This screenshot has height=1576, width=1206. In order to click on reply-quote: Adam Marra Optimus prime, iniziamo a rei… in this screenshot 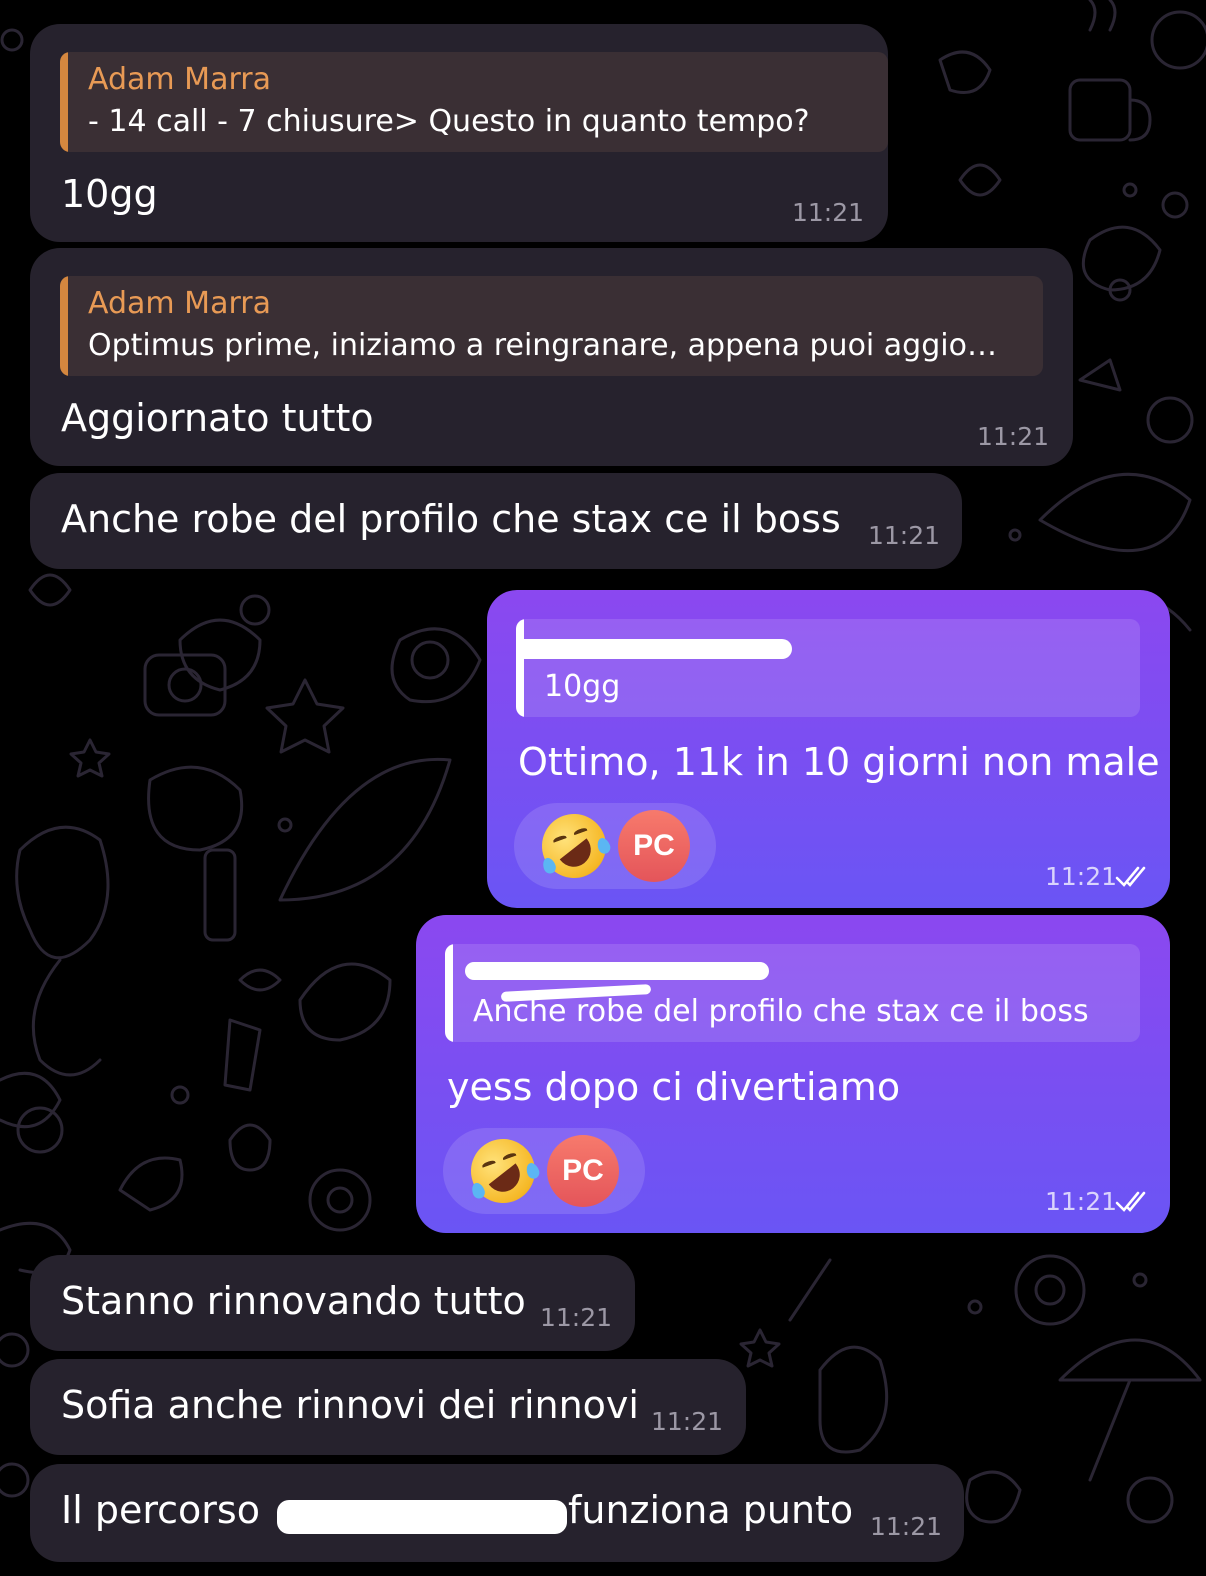, I will do `click(551, 326)`.